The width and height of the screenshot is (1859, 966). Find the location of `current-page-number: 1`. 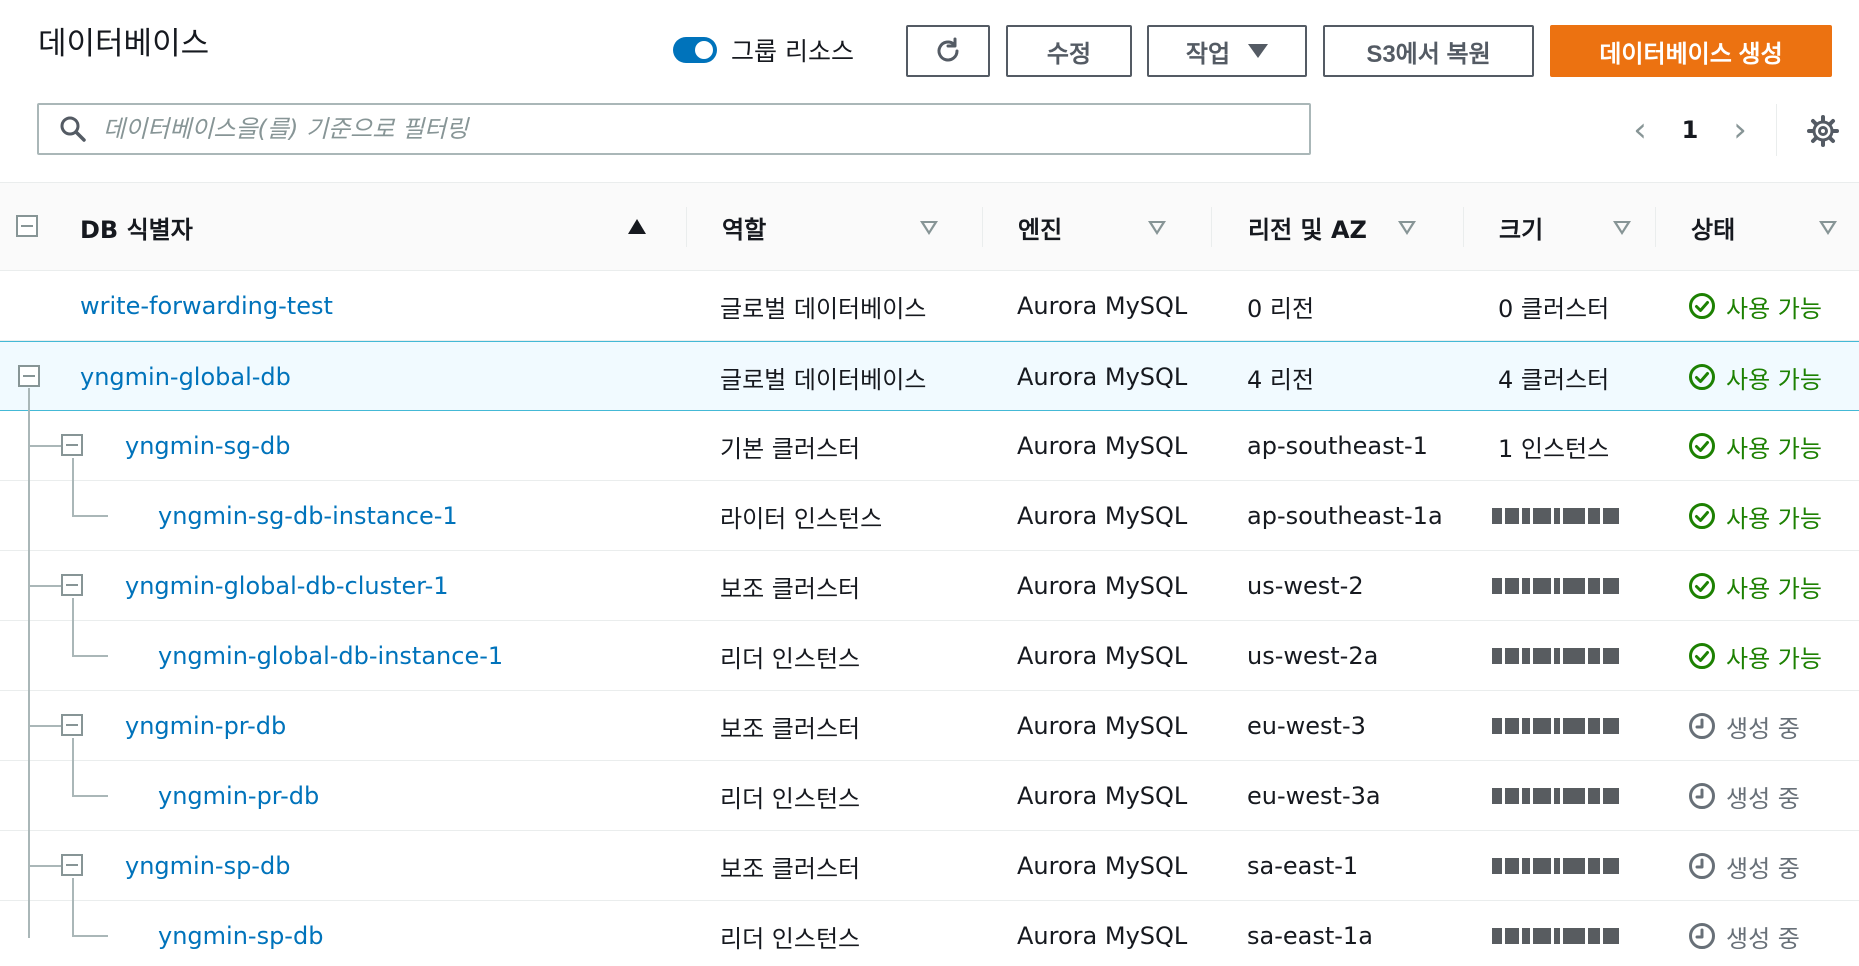

current-page-number: 1 is located at coordinates (1690, 130).